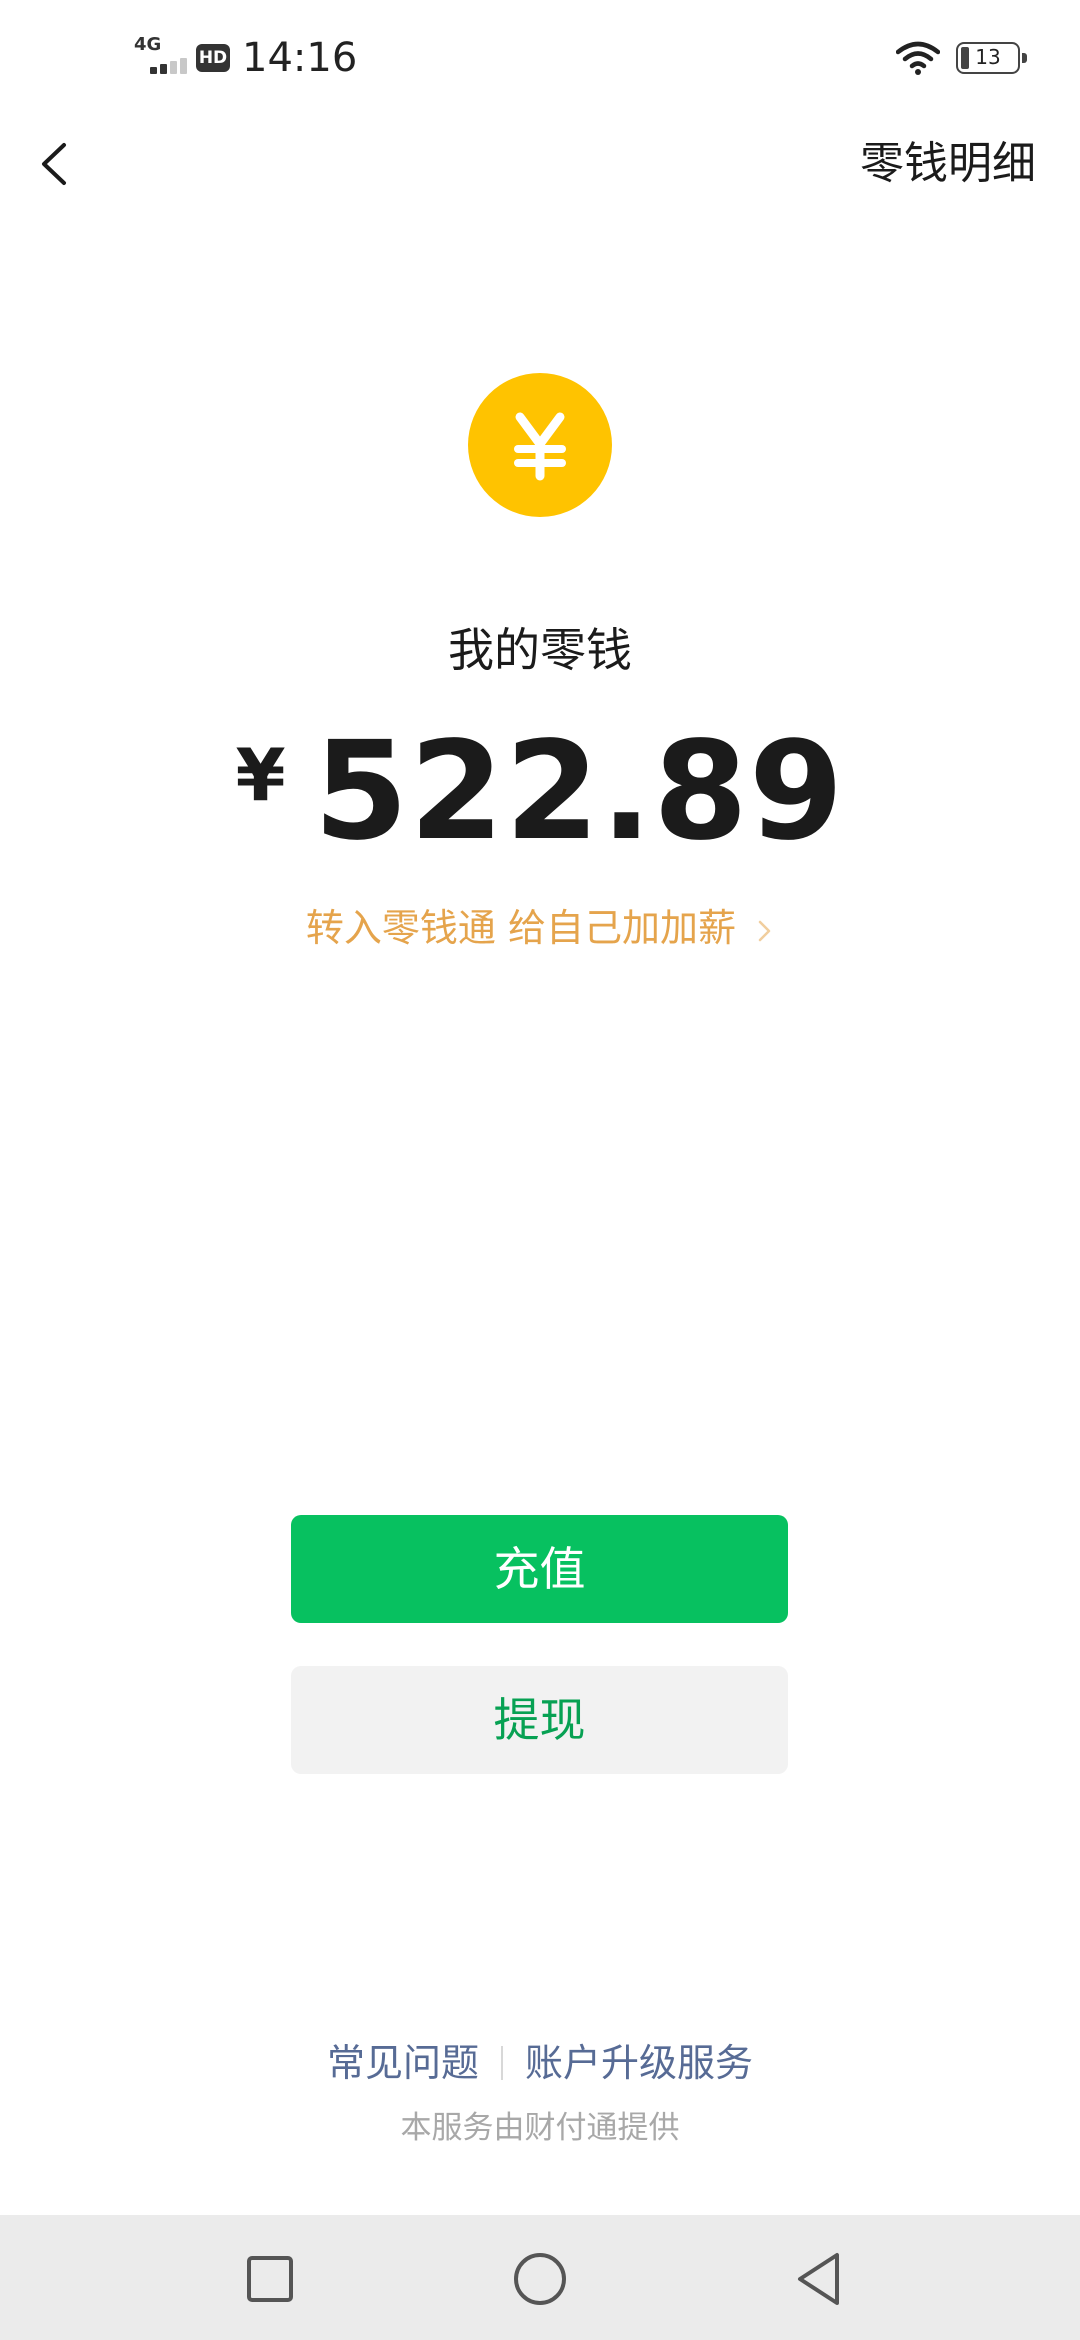  I want to click on withdraw-button: 提现, so click(539, 1720).